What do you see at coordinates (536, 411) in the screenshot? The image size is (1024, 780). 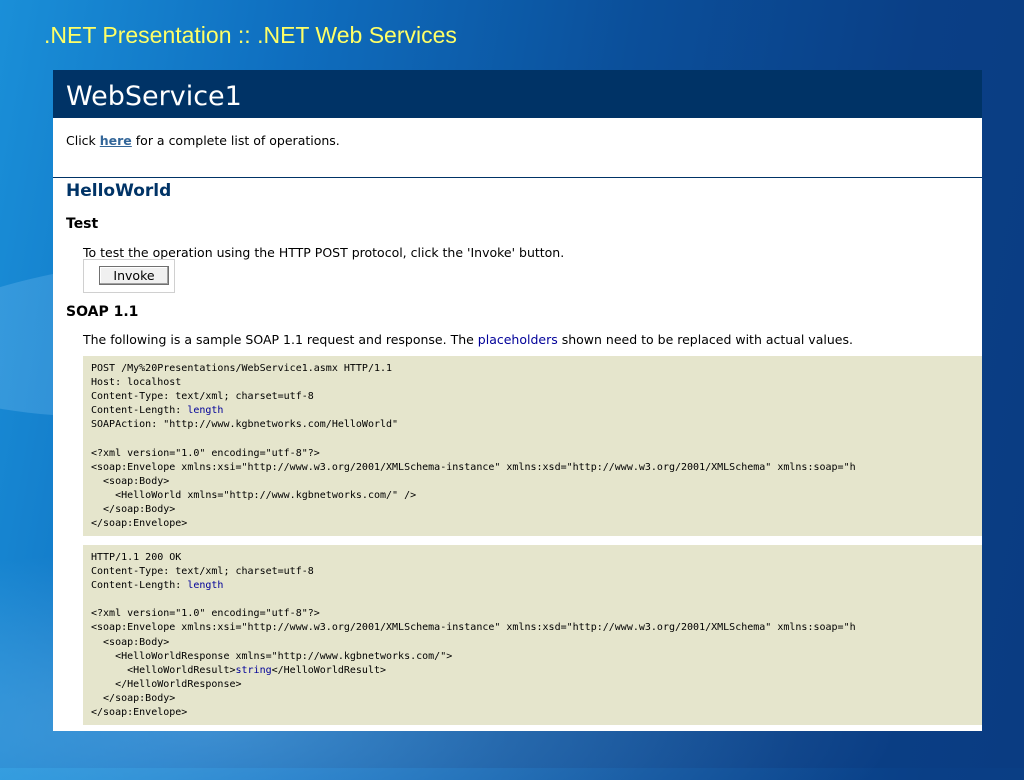 I see `request-content-length: Content-Length: length` at bounding box center [536, 411].